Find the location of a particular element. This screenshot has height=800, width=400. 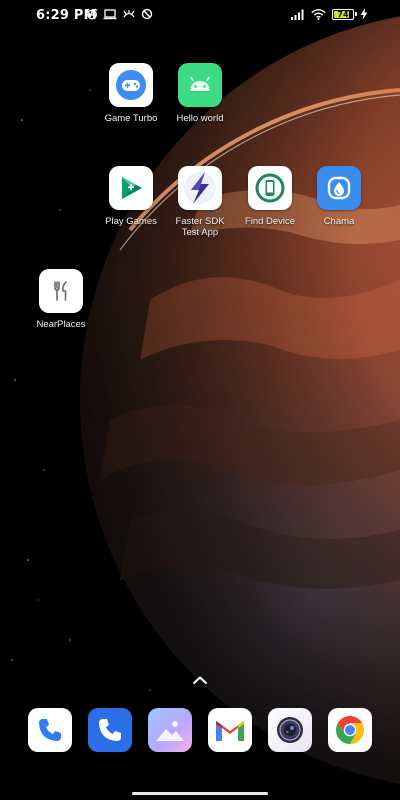

status-bar: 6:29 PM 74 is located at coordinates (200, 17).